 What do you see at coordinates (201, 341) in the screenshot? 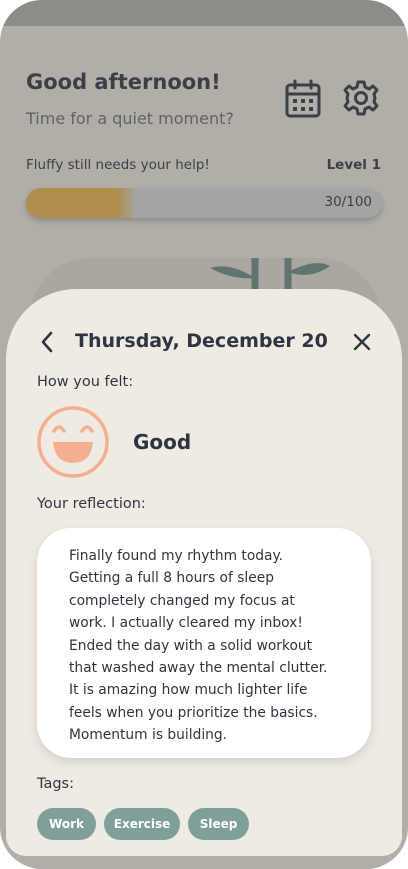
I see `entry-date-title: Thursday, December 20` at bounding box center [201, 341].